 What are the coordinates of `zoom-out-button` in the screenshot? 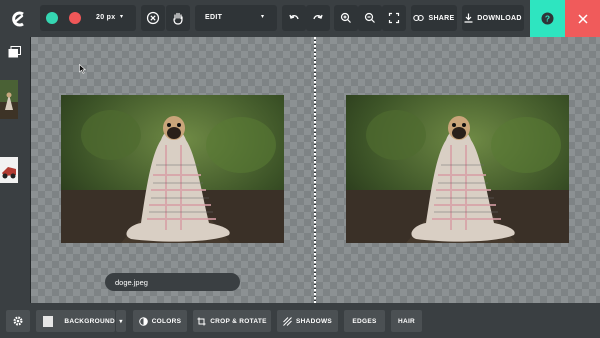 It's located at (370, 18).